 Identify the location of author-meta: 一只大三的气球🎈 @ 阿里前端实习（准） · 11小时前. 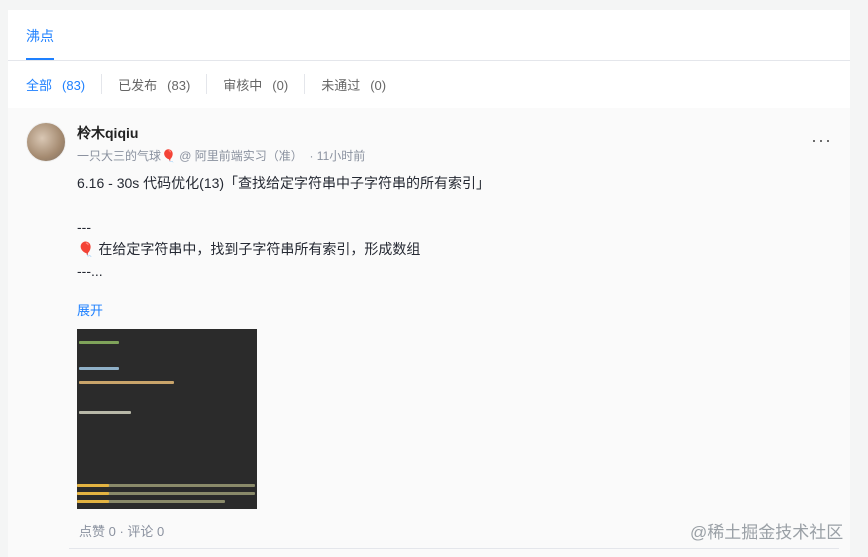
(221, 155).